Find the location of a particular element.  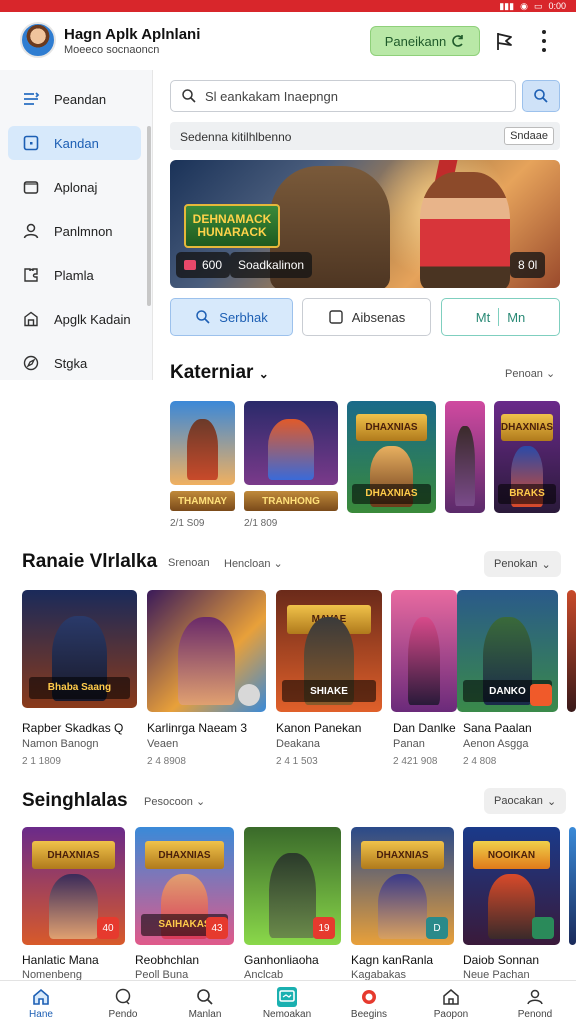

nav-item-nemoakan: Nemoakan is located at coordinates (287, 1003).